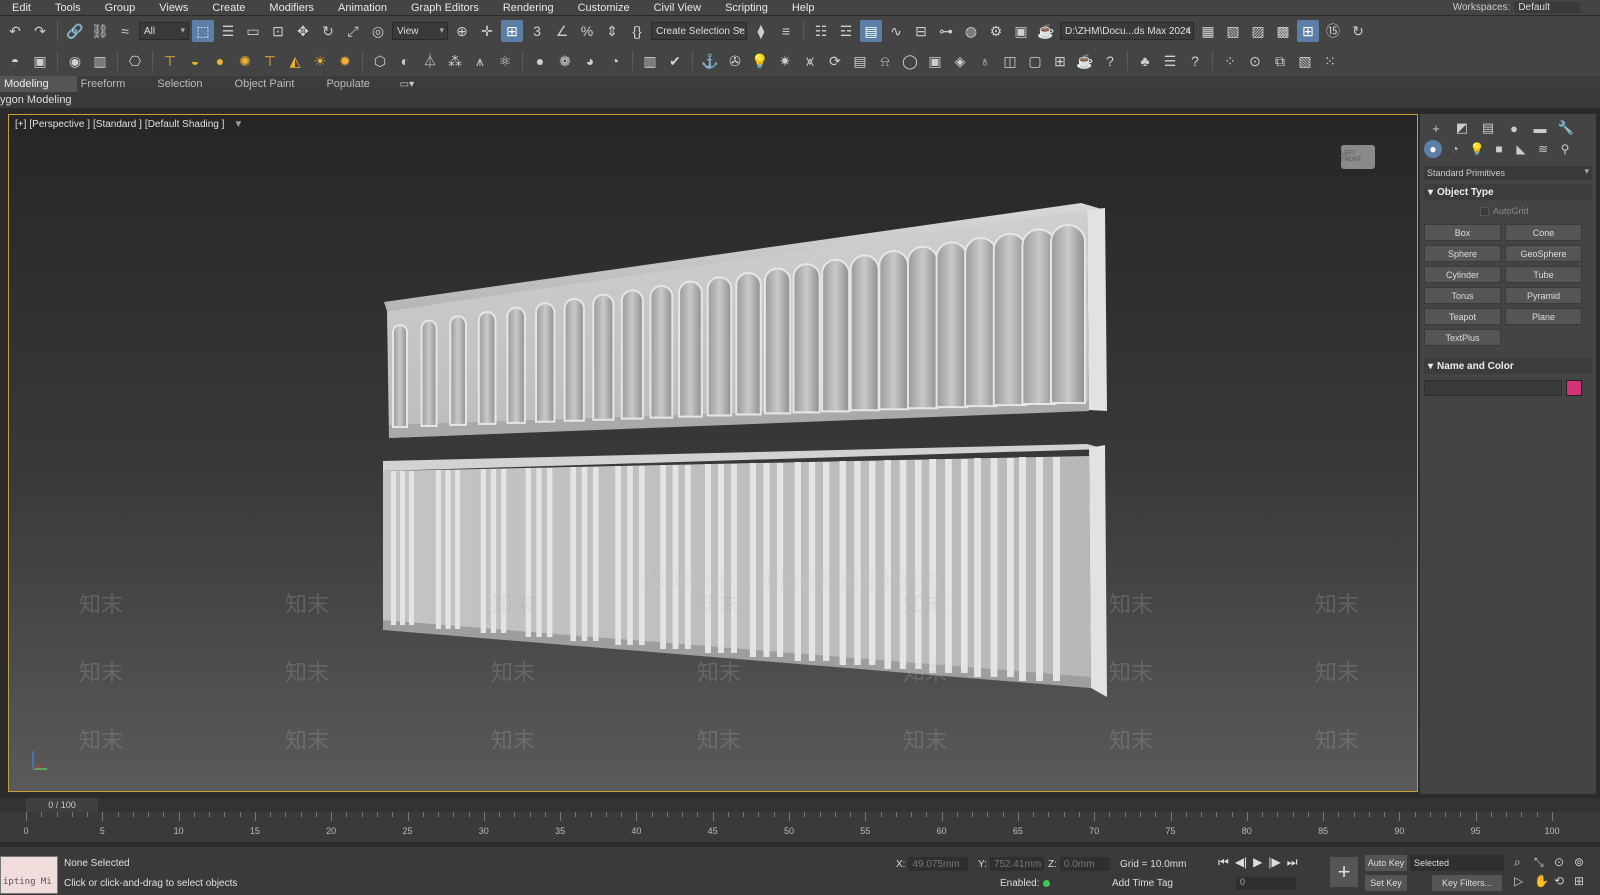 This screenshot has height=895, width=1600. What do you see at coordinates (1544, 862) in the screenshot?
I see `zoom-all-icon: ⤡` at bounding box center [1544, 862].